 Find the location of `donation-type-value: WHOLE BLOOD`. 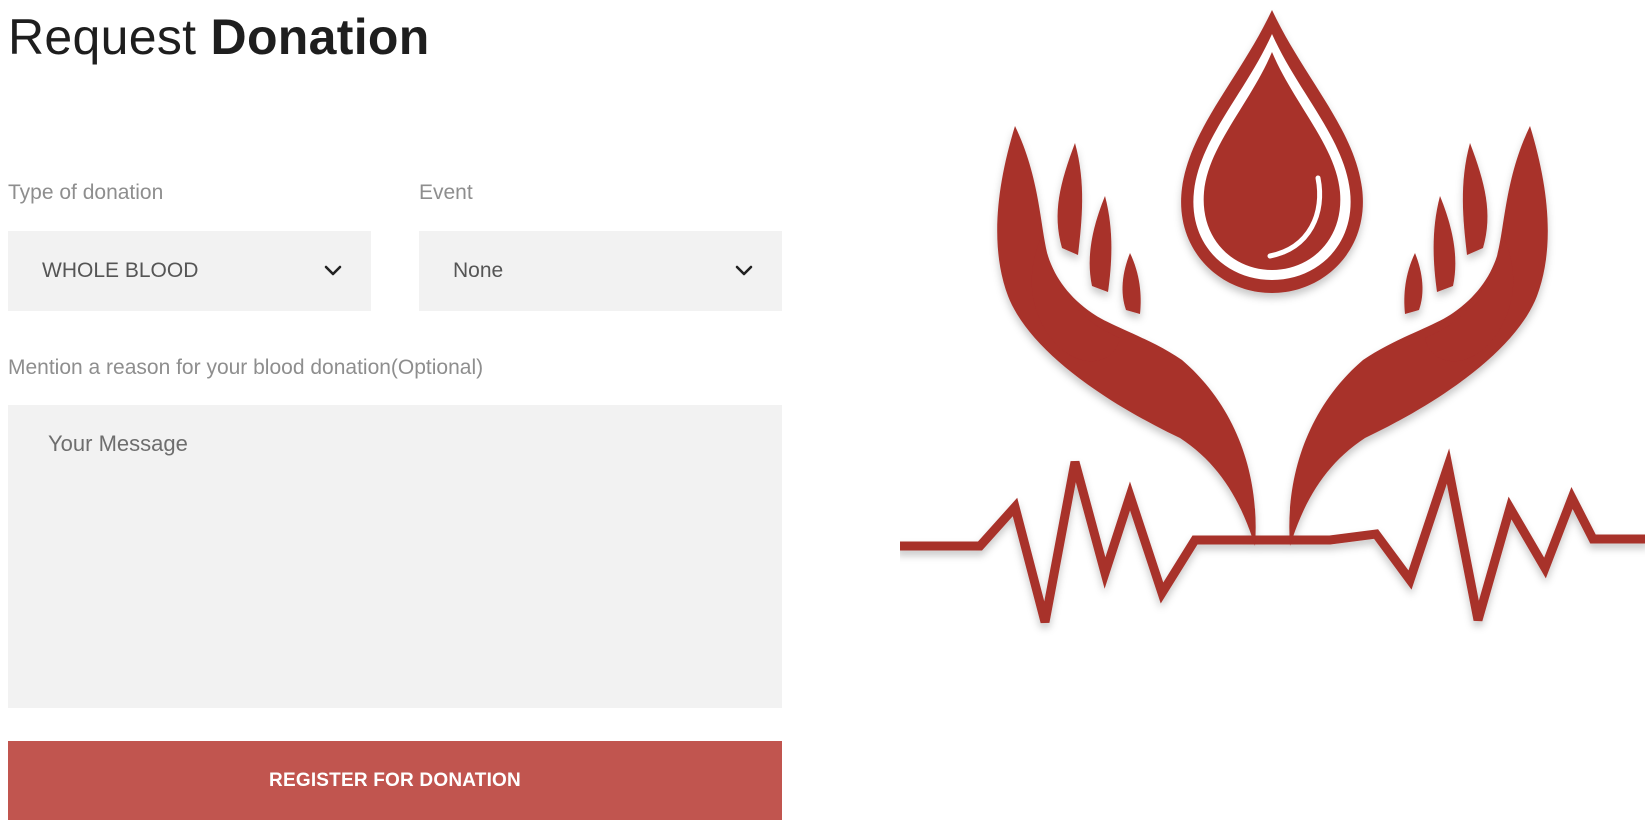

donation-type-value: WHOLE BLOOD is located at coordinates (120, 270).